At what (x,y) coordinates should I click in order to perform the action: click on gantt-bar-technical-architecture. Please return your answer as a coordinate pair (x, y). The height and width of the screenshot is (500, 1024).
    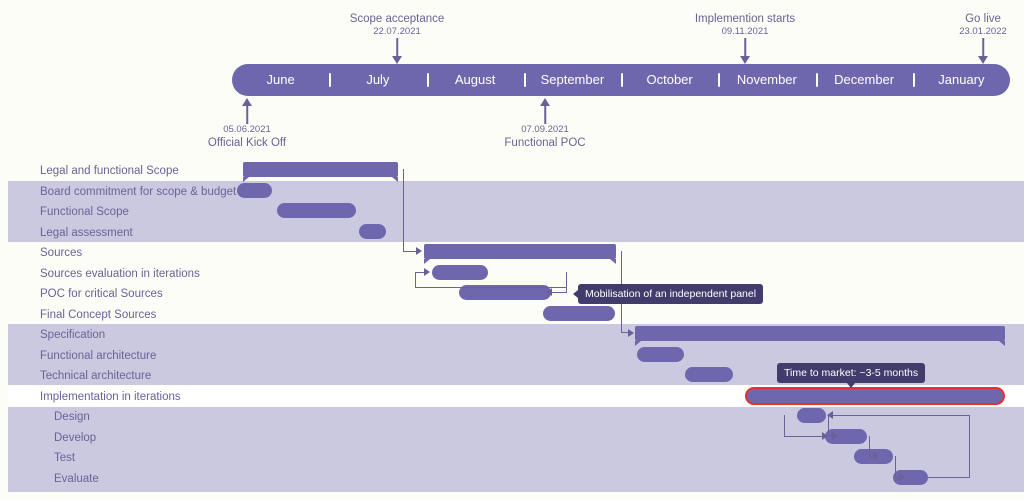
    Looking at the image, I should click on (709, 374).